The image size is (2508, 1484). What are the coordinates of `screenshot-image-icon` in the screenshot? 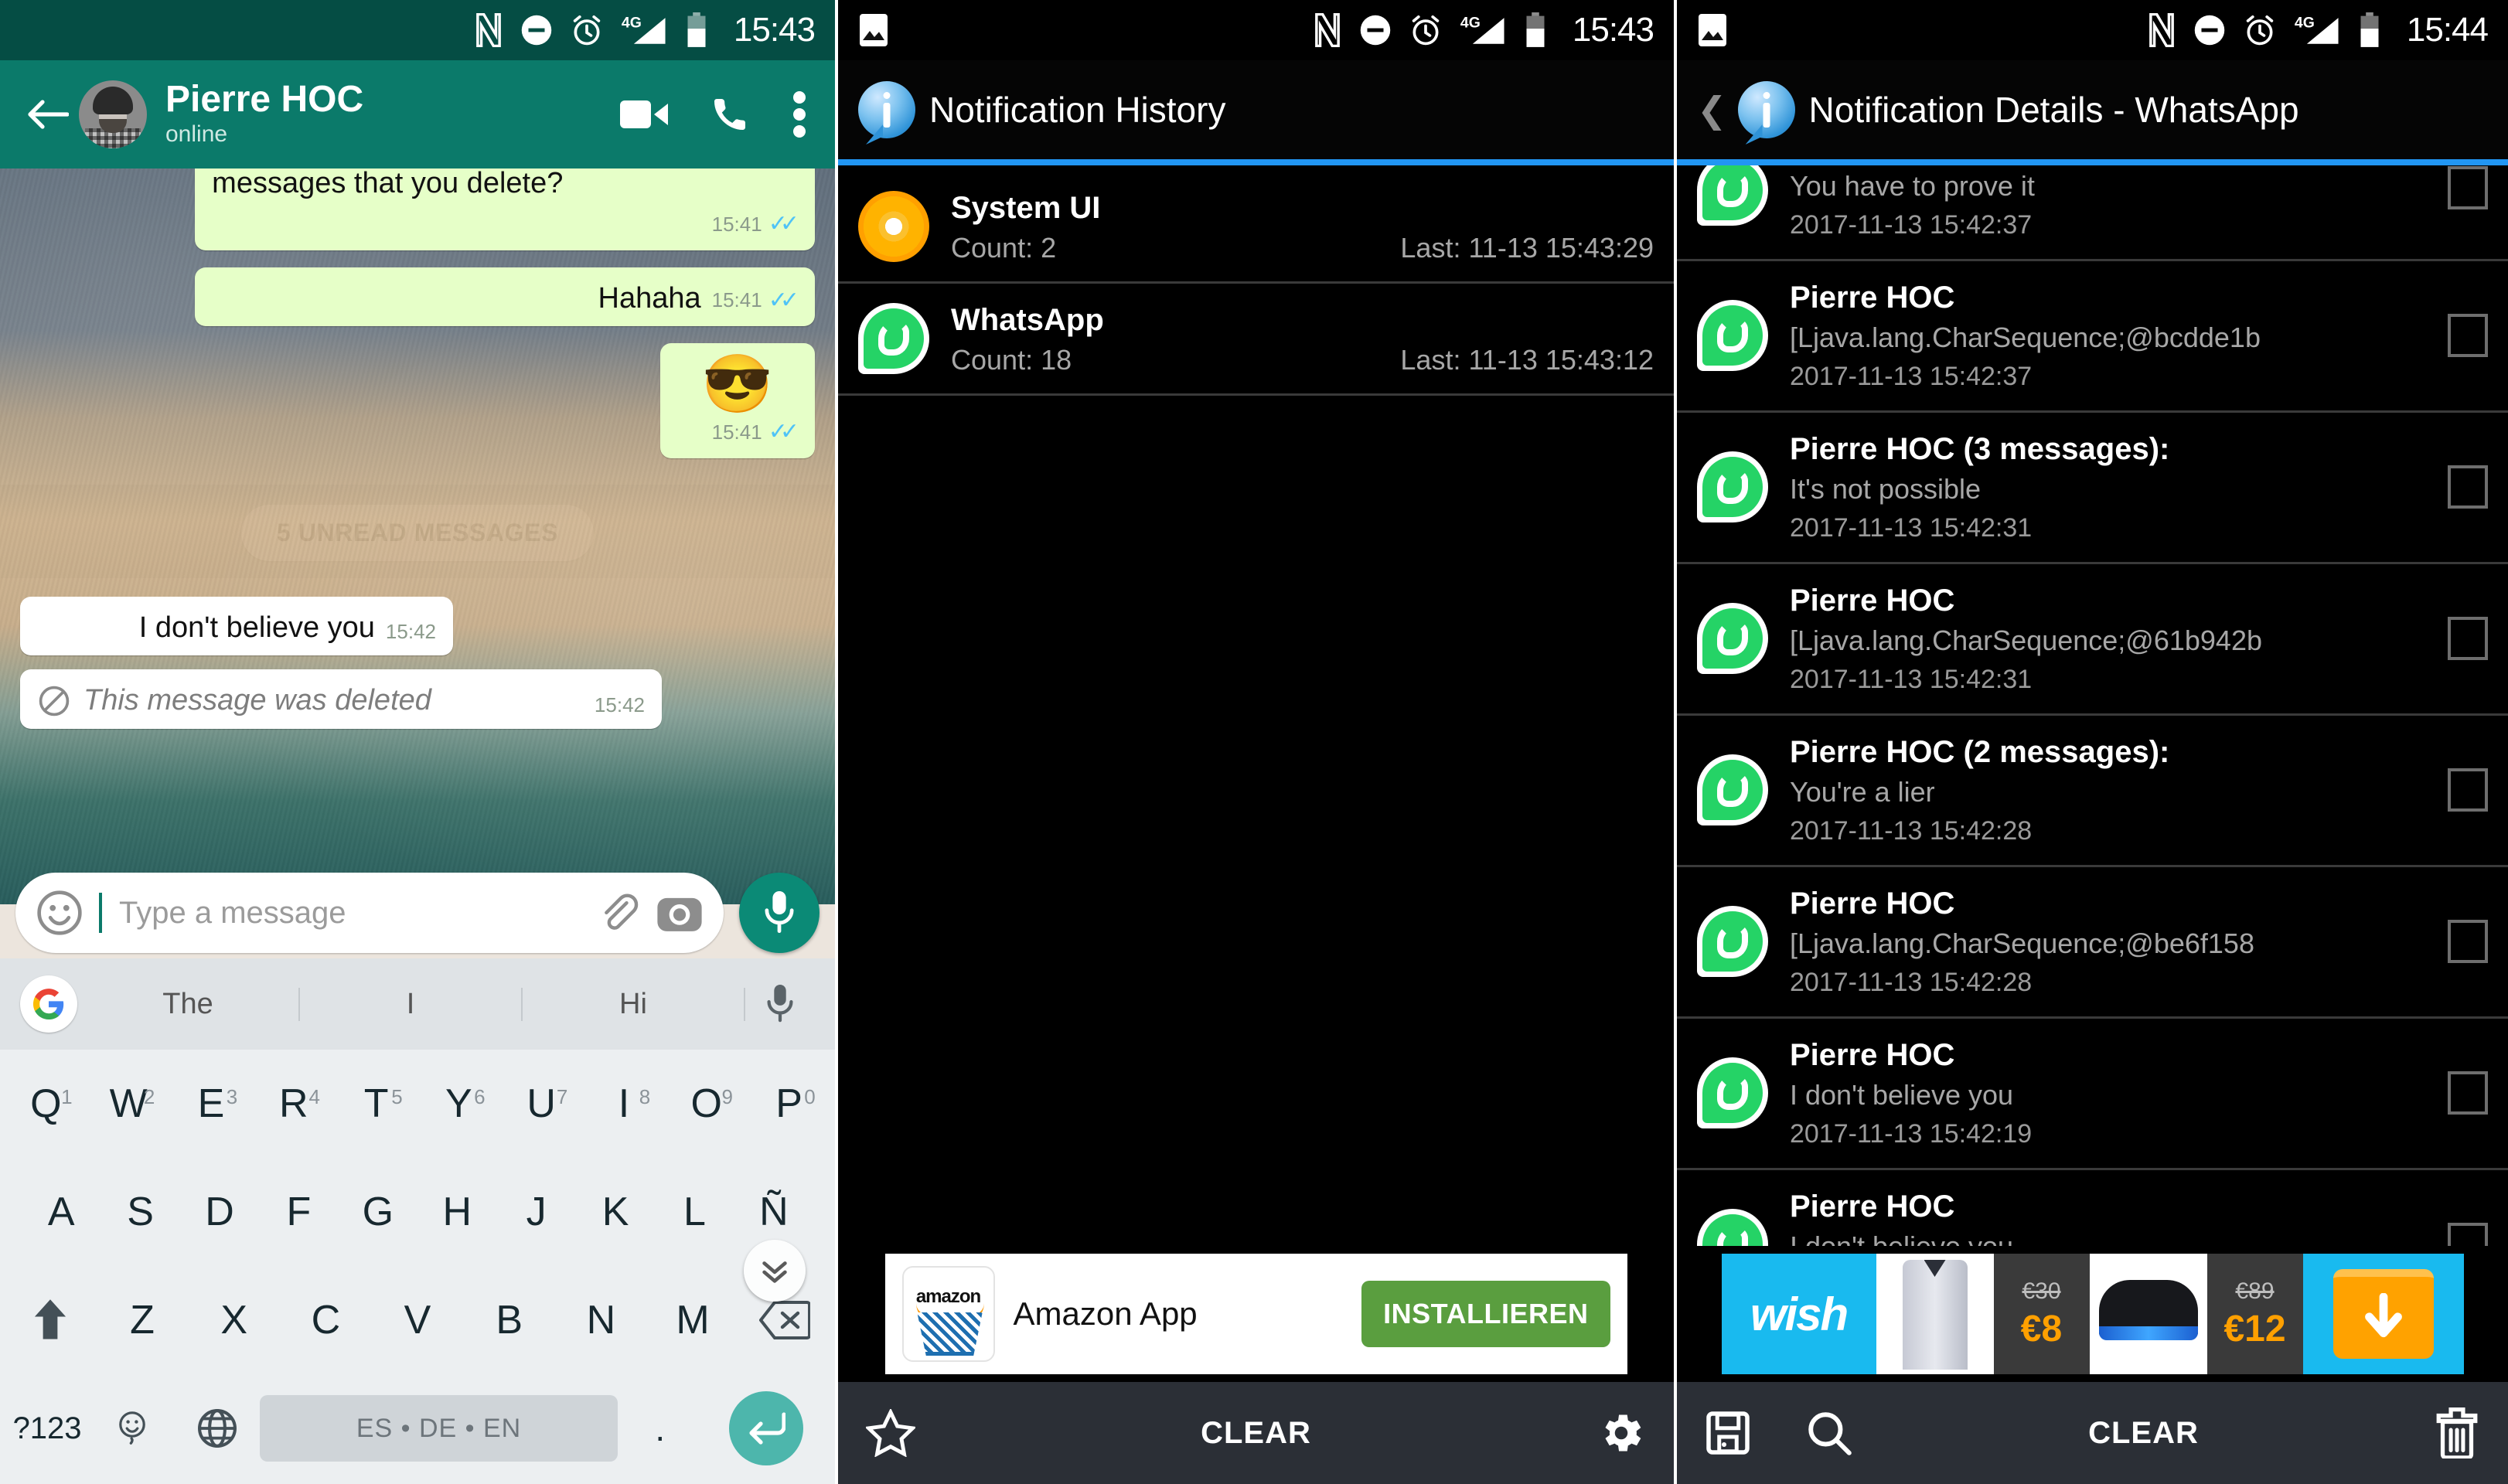 It's located at (873, 30).